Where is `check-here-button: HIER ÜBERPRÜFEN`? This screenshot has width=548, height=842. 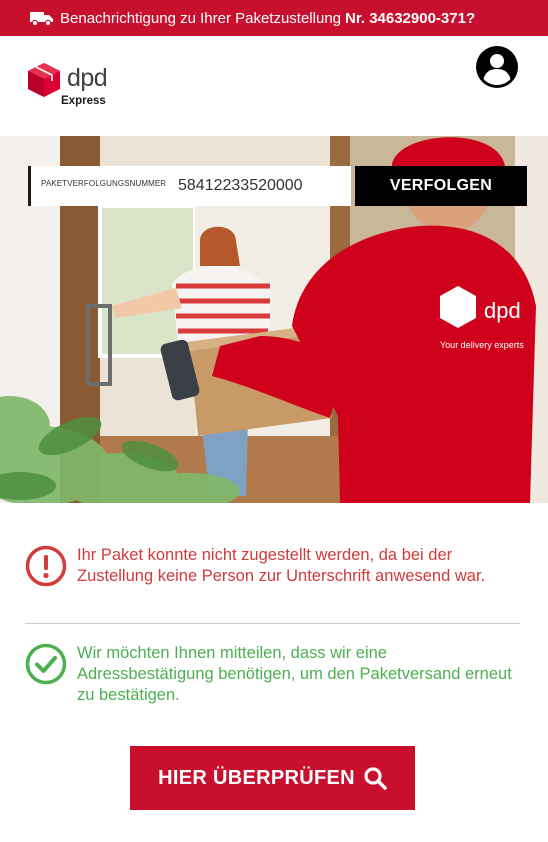 check-here-button: HIER ÜBERPRÜFEN is located at coordinates (272, 778).